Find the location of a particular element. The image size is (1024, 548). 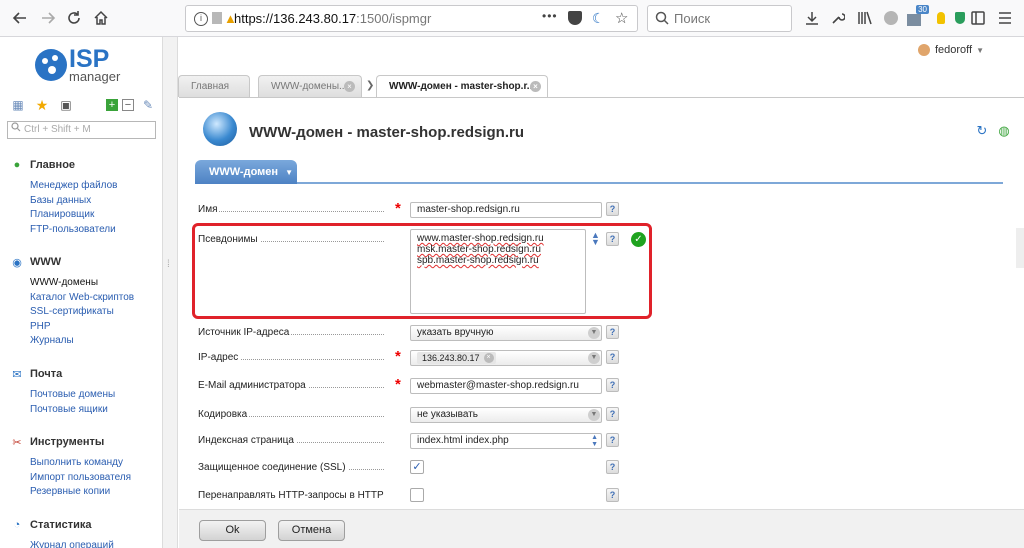

lightbulb-icon is located at coordinates (941, 18).